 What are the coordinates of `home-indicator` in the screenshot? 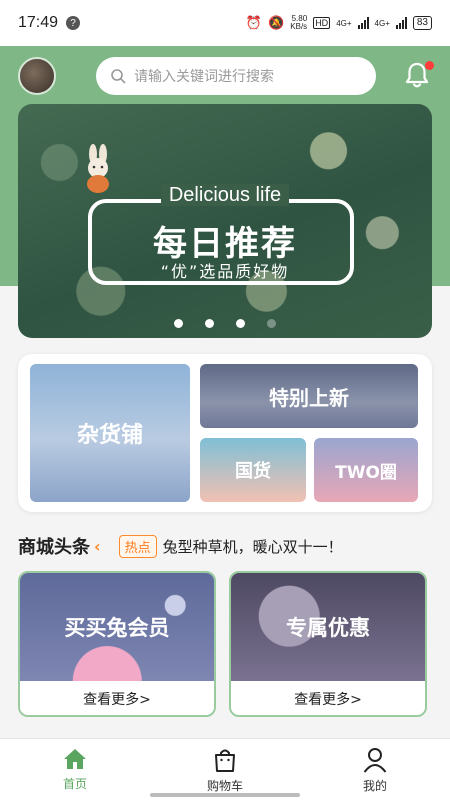 It's located at (225, 795).